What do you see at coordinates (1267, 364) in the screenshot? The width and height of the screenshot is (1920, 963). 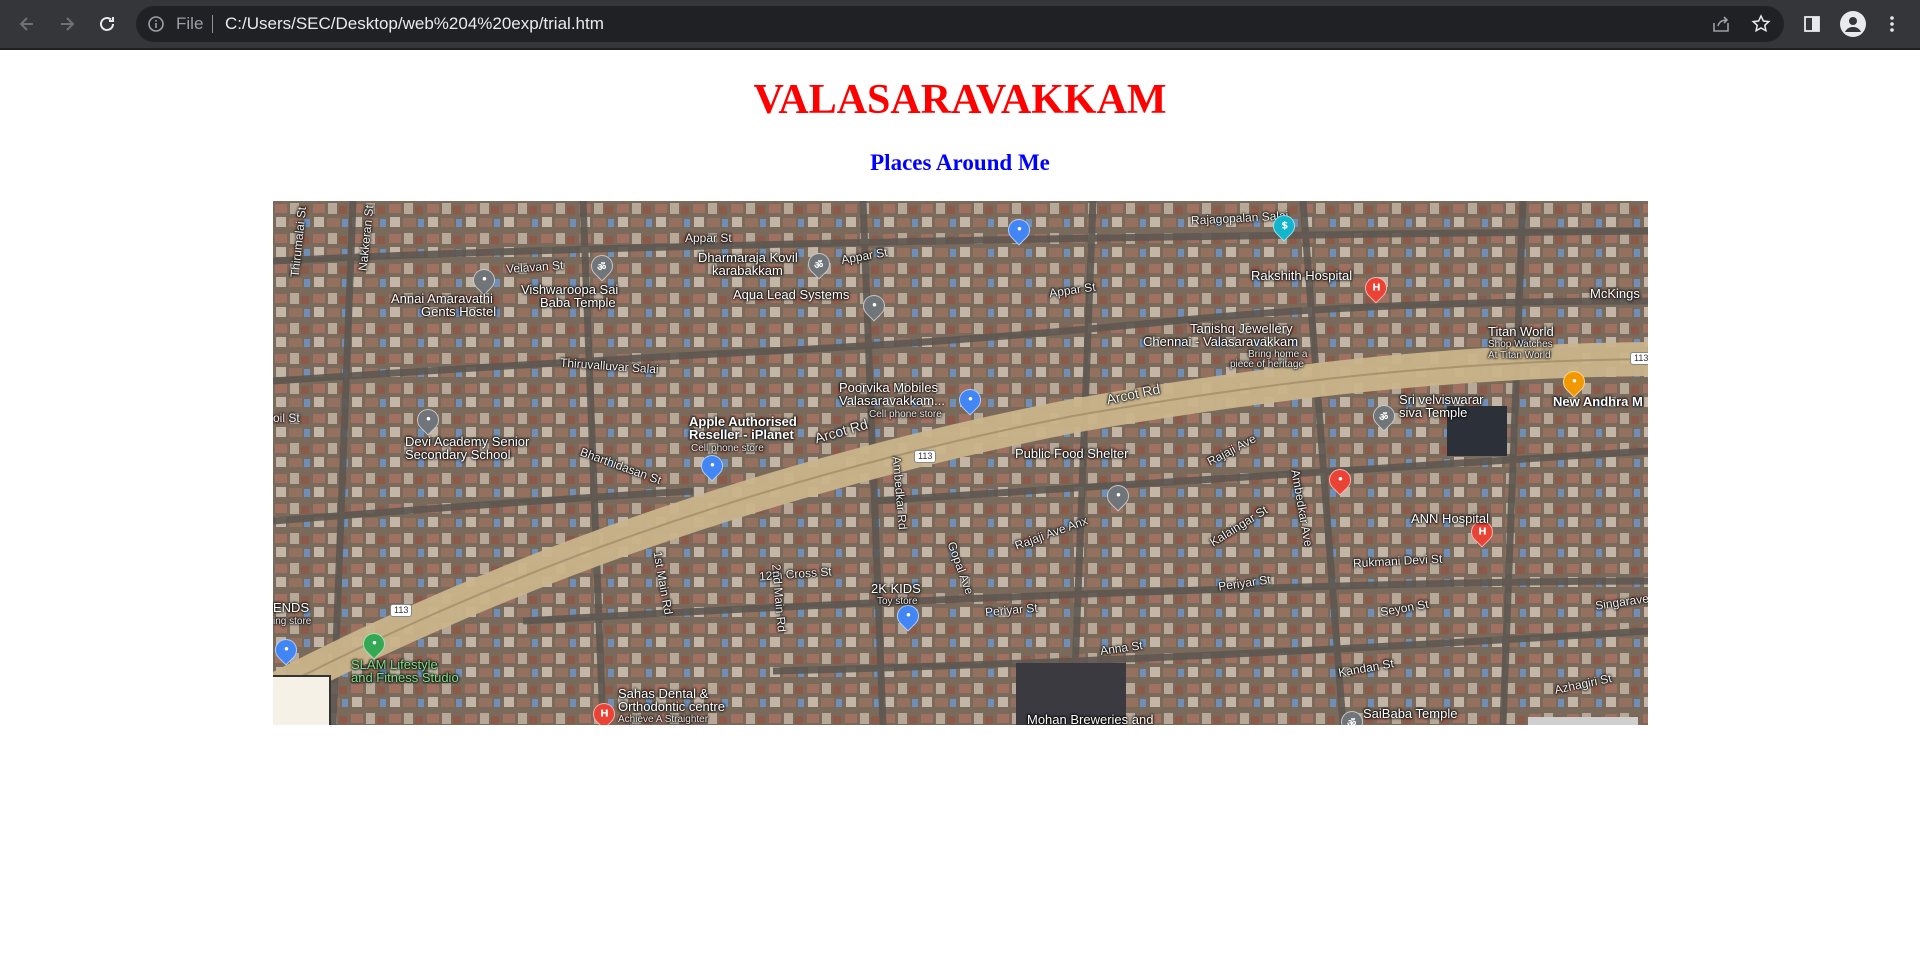 I see `place-label: piece of heritage` at bounding box center [1267, 364].